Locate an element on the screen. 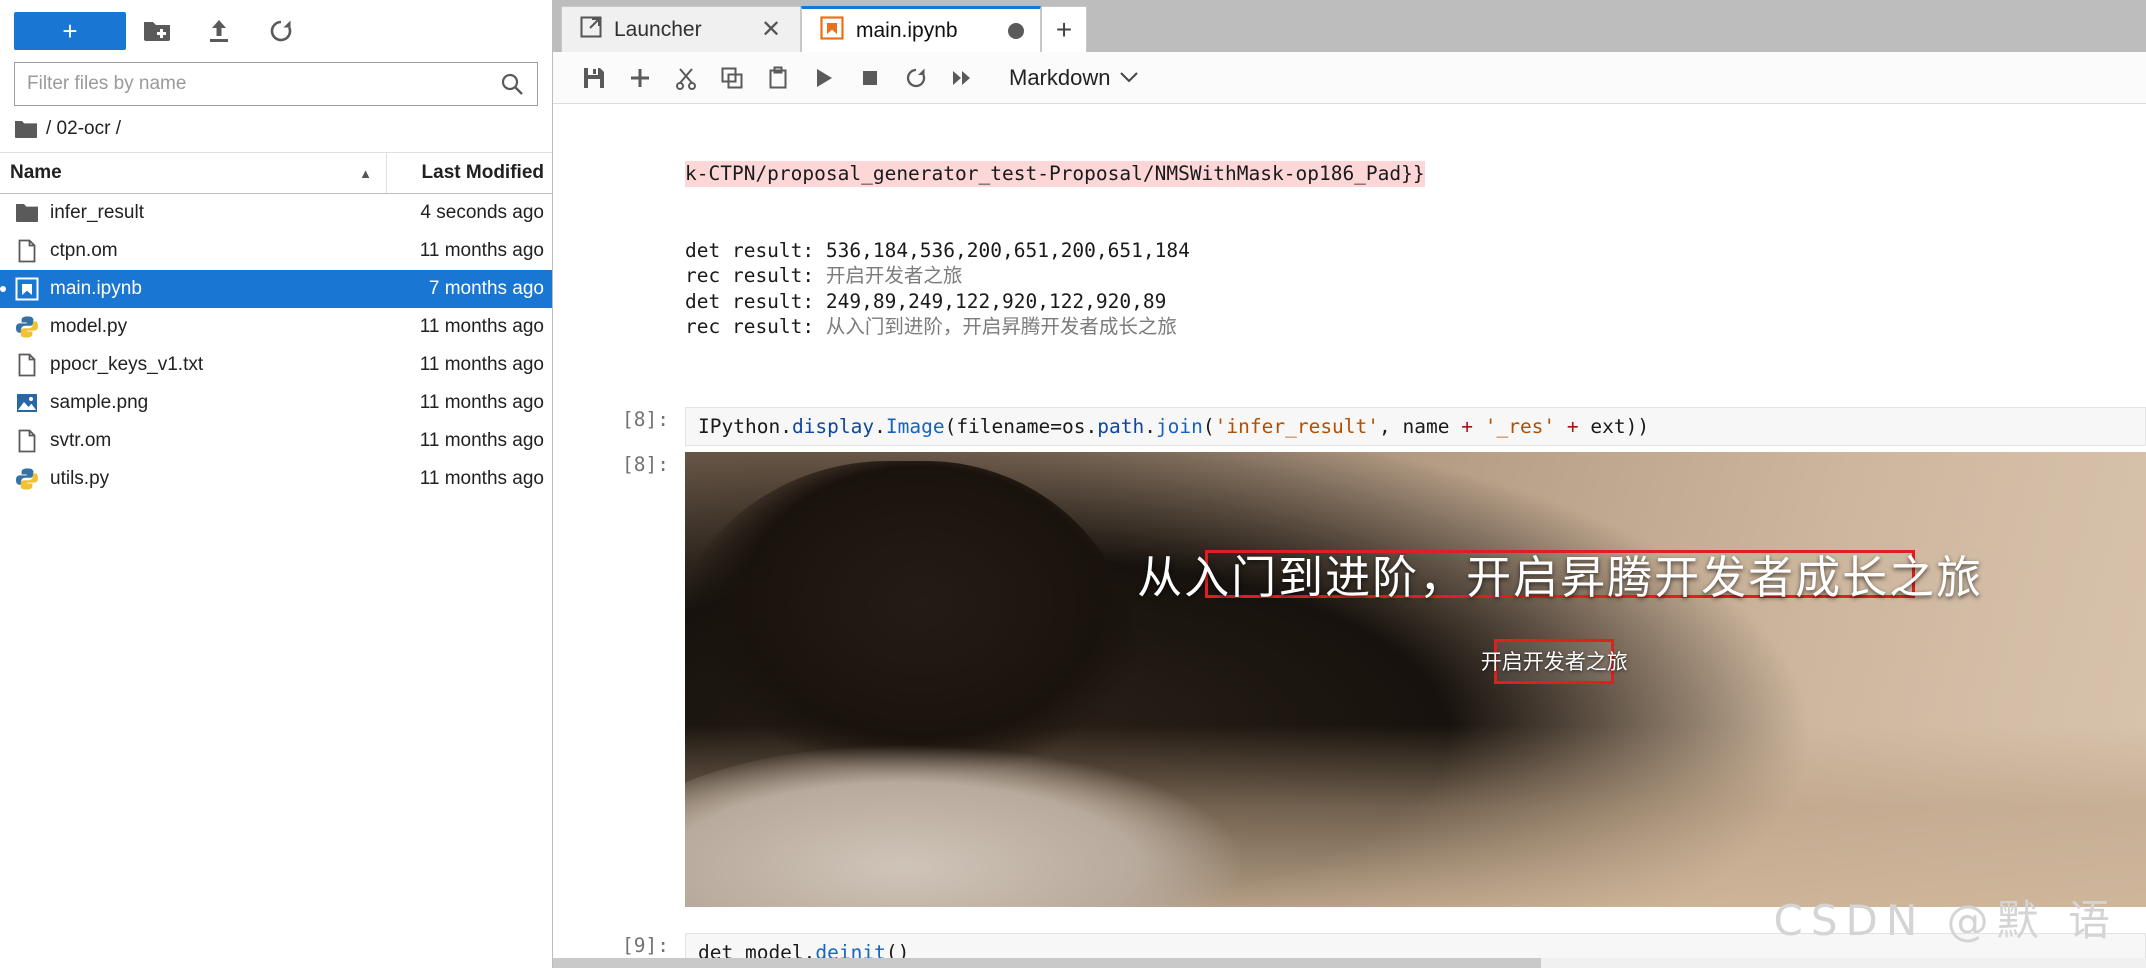 Image resolution: width=2146 pixels, height=968 pixels. breadcrumb-path: / 02-ocr / is located at coordinates (83, 129).